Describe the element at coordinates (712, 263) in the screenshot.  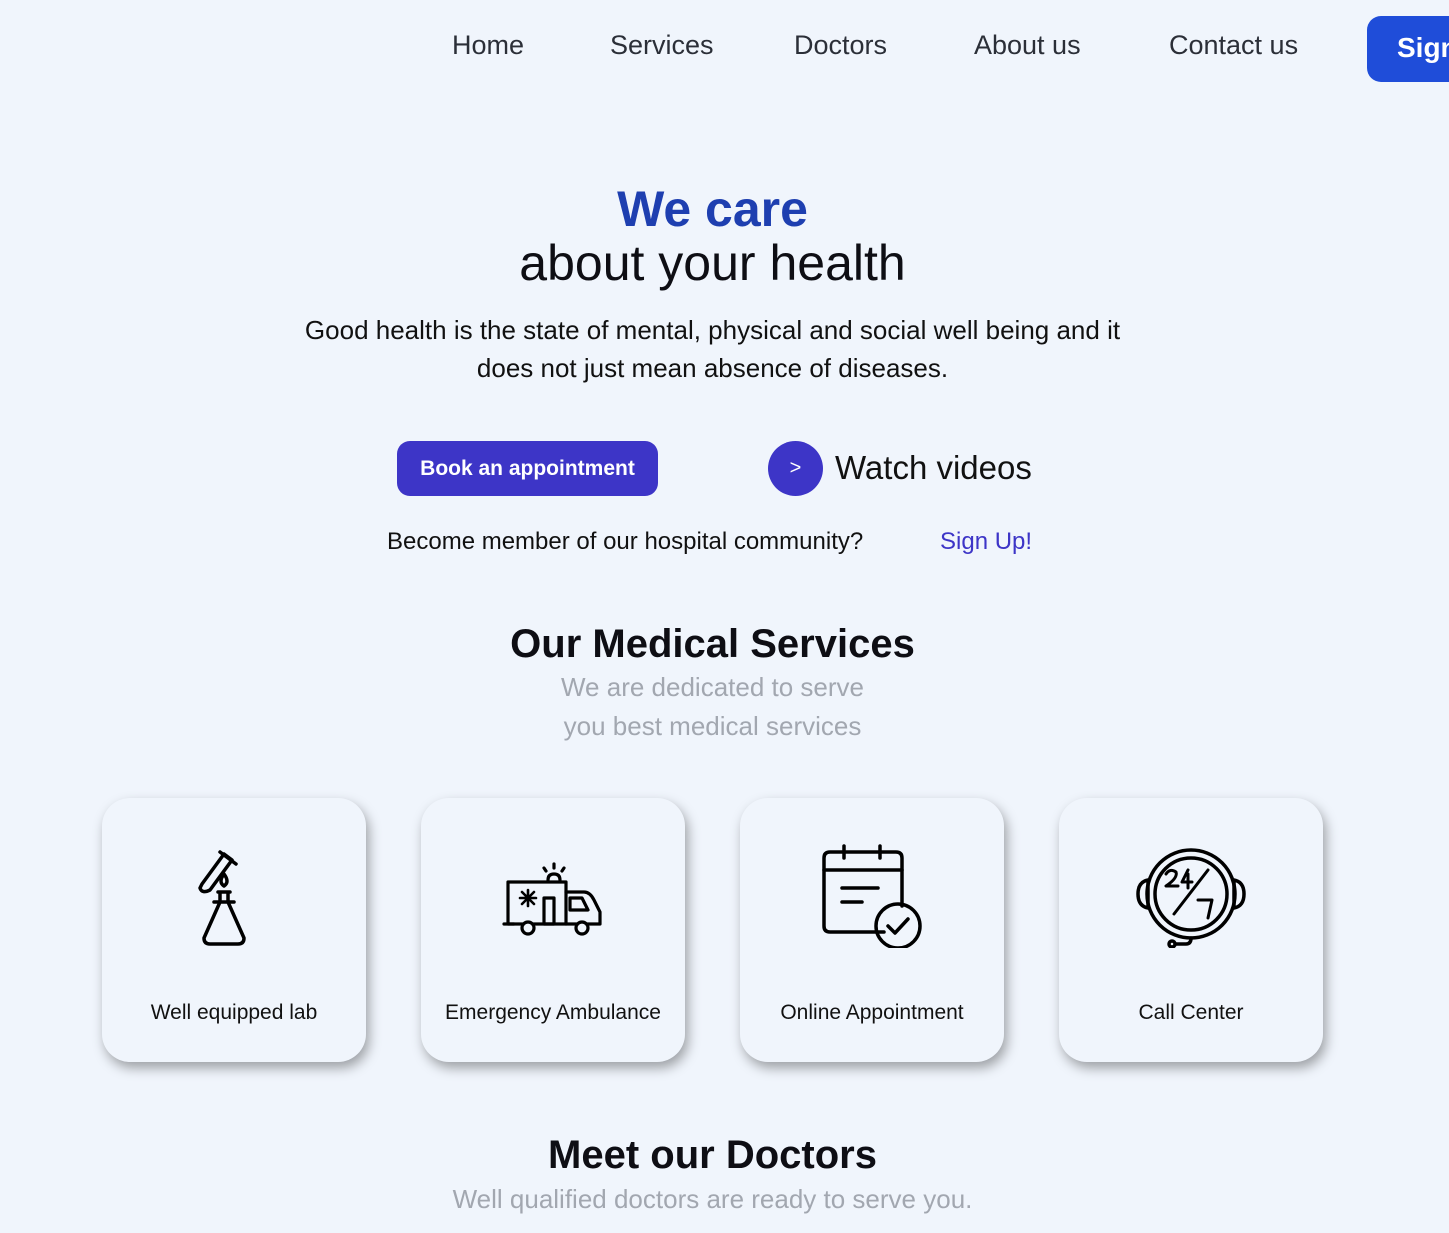
I see `hero-title: about your health` at that location.